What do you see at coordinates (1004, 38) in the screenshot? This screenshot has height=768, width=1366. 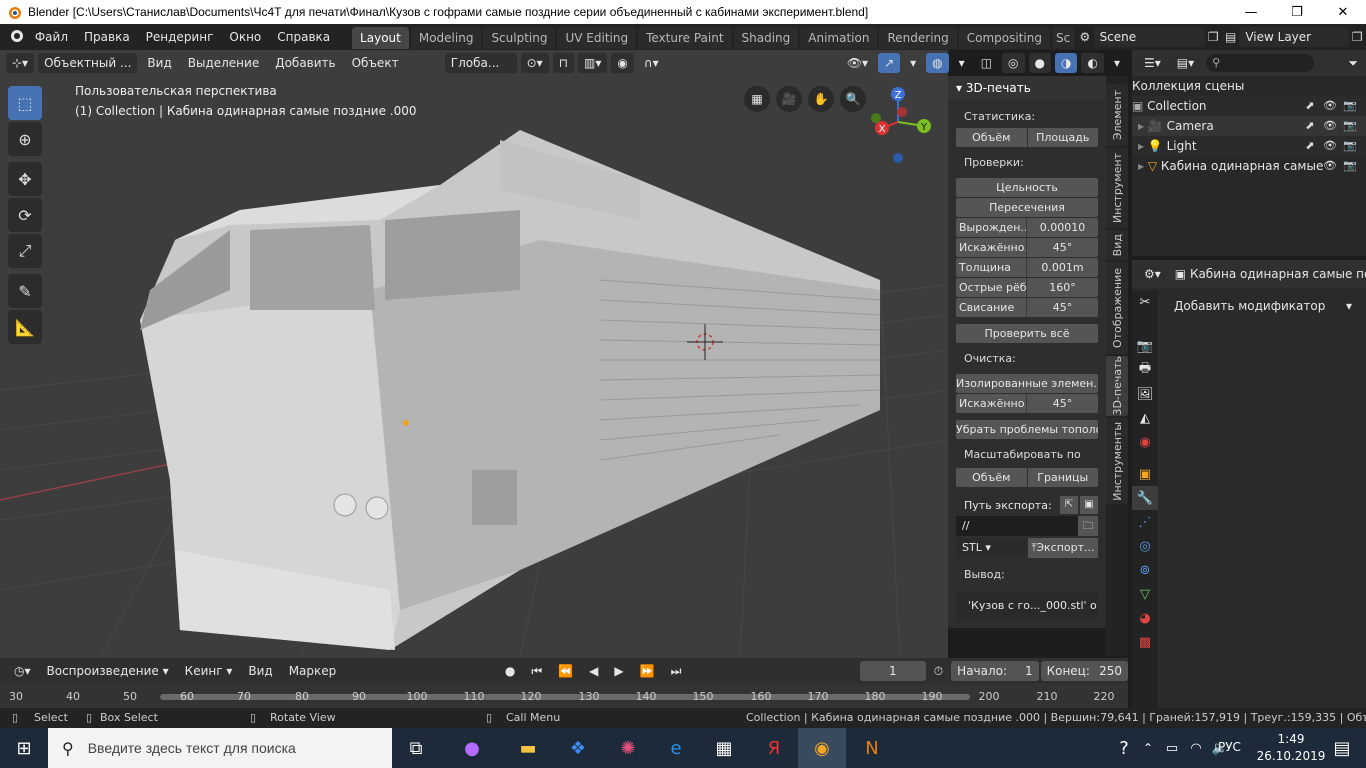 I see `tab-compositing: Compositing` at bounding box center [1004, 38].